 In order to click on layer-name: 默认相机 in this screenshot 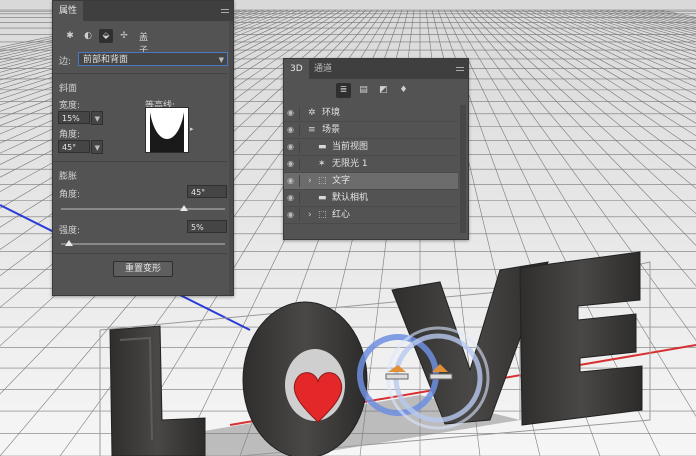, I will do `click(350, 198)`.